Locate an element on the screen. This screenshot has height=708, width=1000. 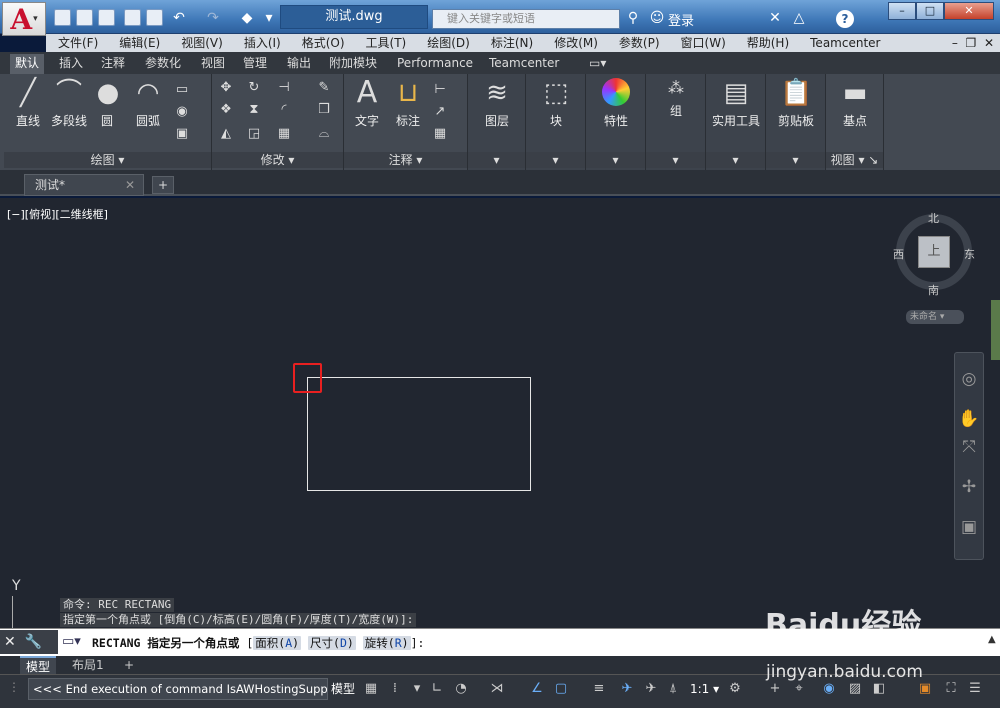
panel-clipboard: 📋 剪贴板 ▾ is located at coordinates (796, 122).